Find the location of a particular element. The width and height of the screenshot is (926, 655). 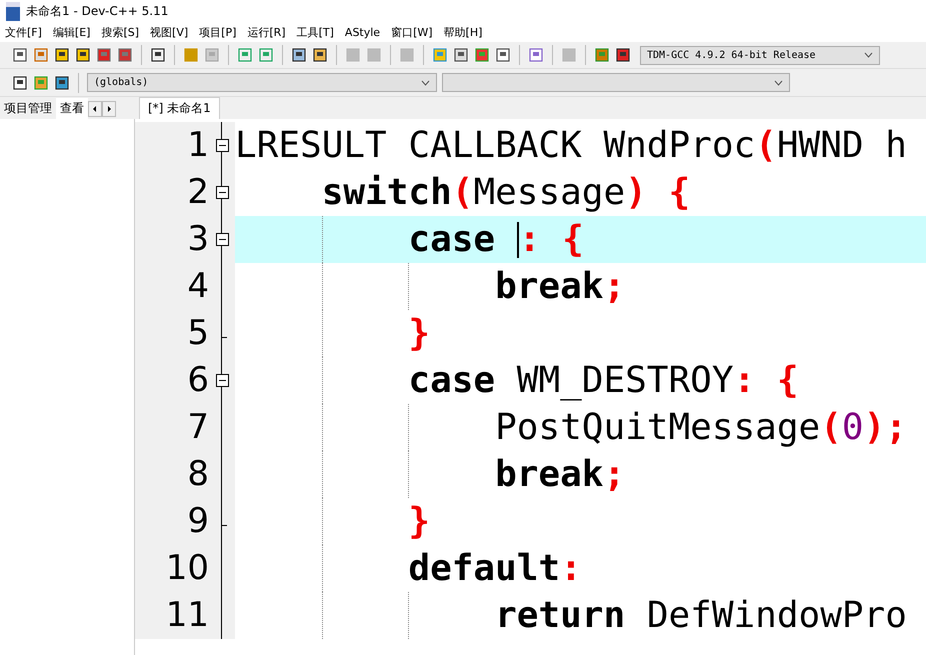

code-token: 0 is located at coordinates (853, 428).